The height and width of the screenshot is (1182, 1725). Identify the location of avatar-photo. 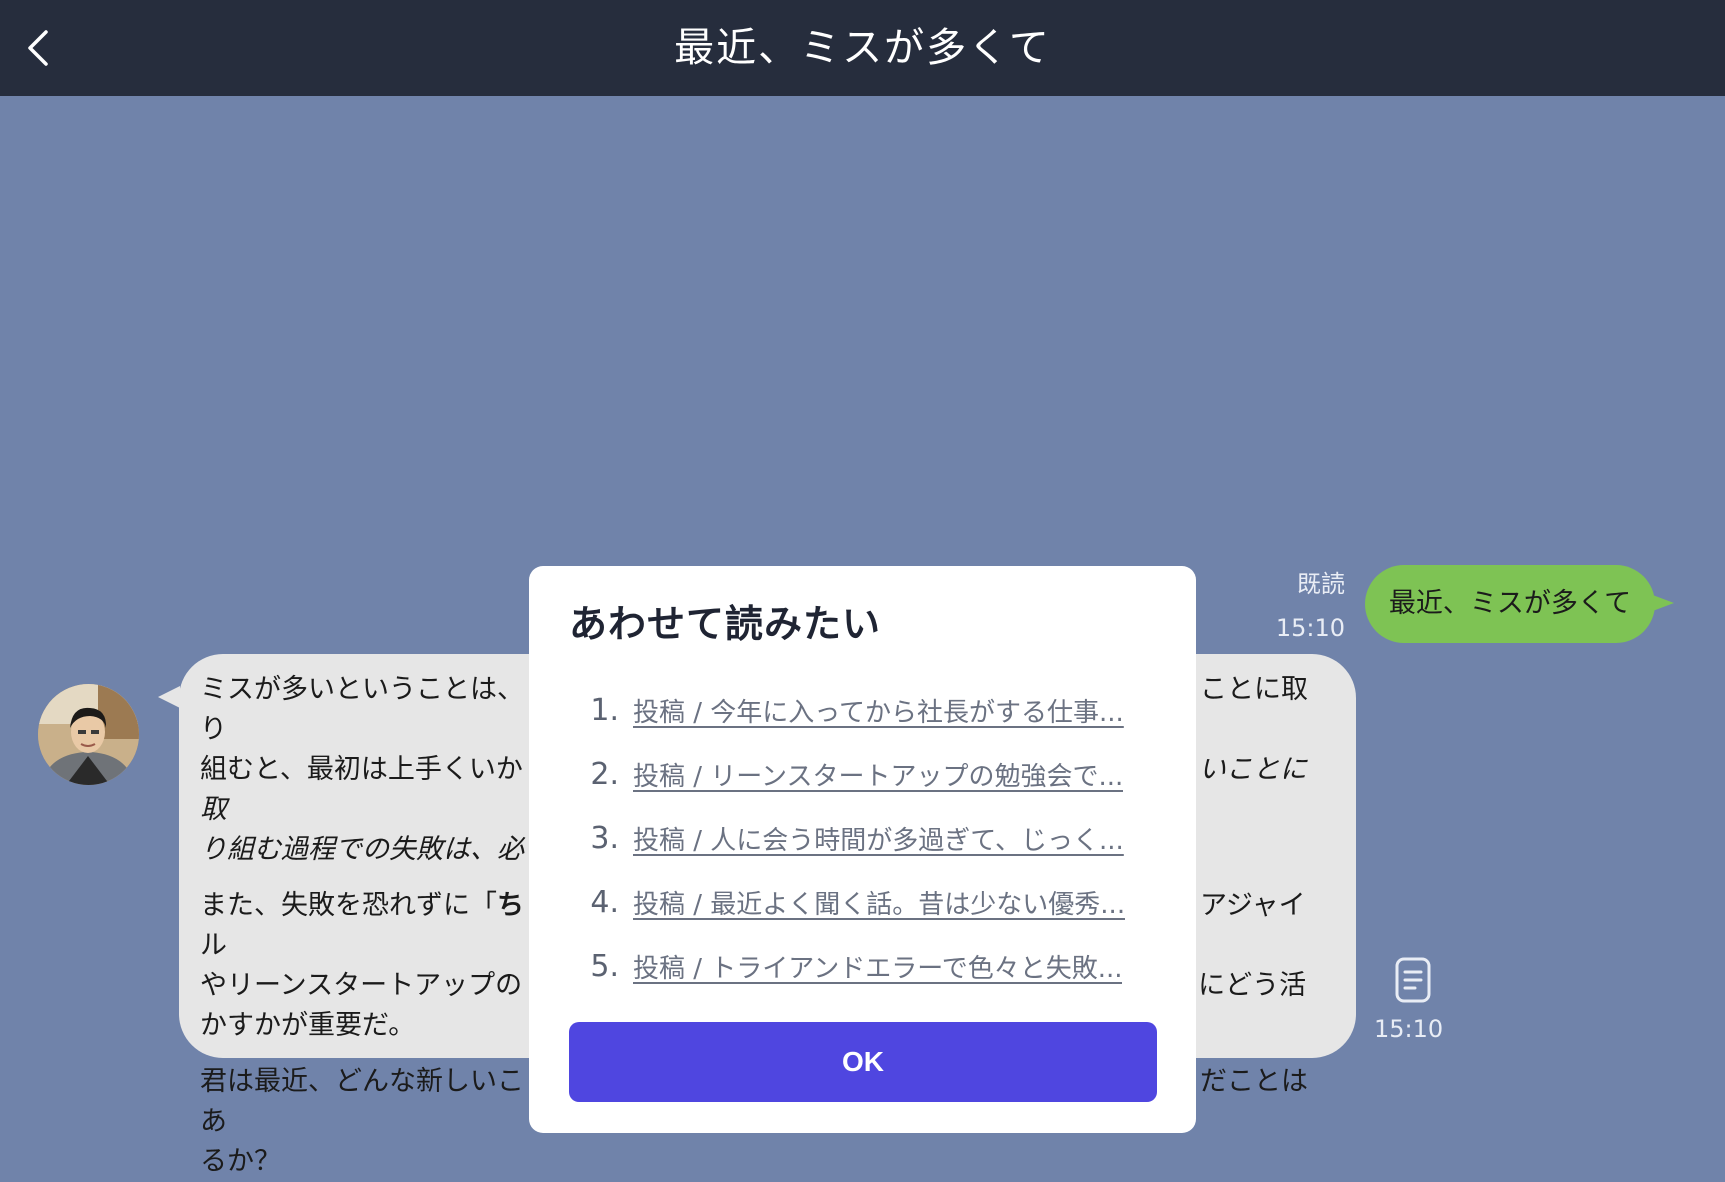
(88, 734).